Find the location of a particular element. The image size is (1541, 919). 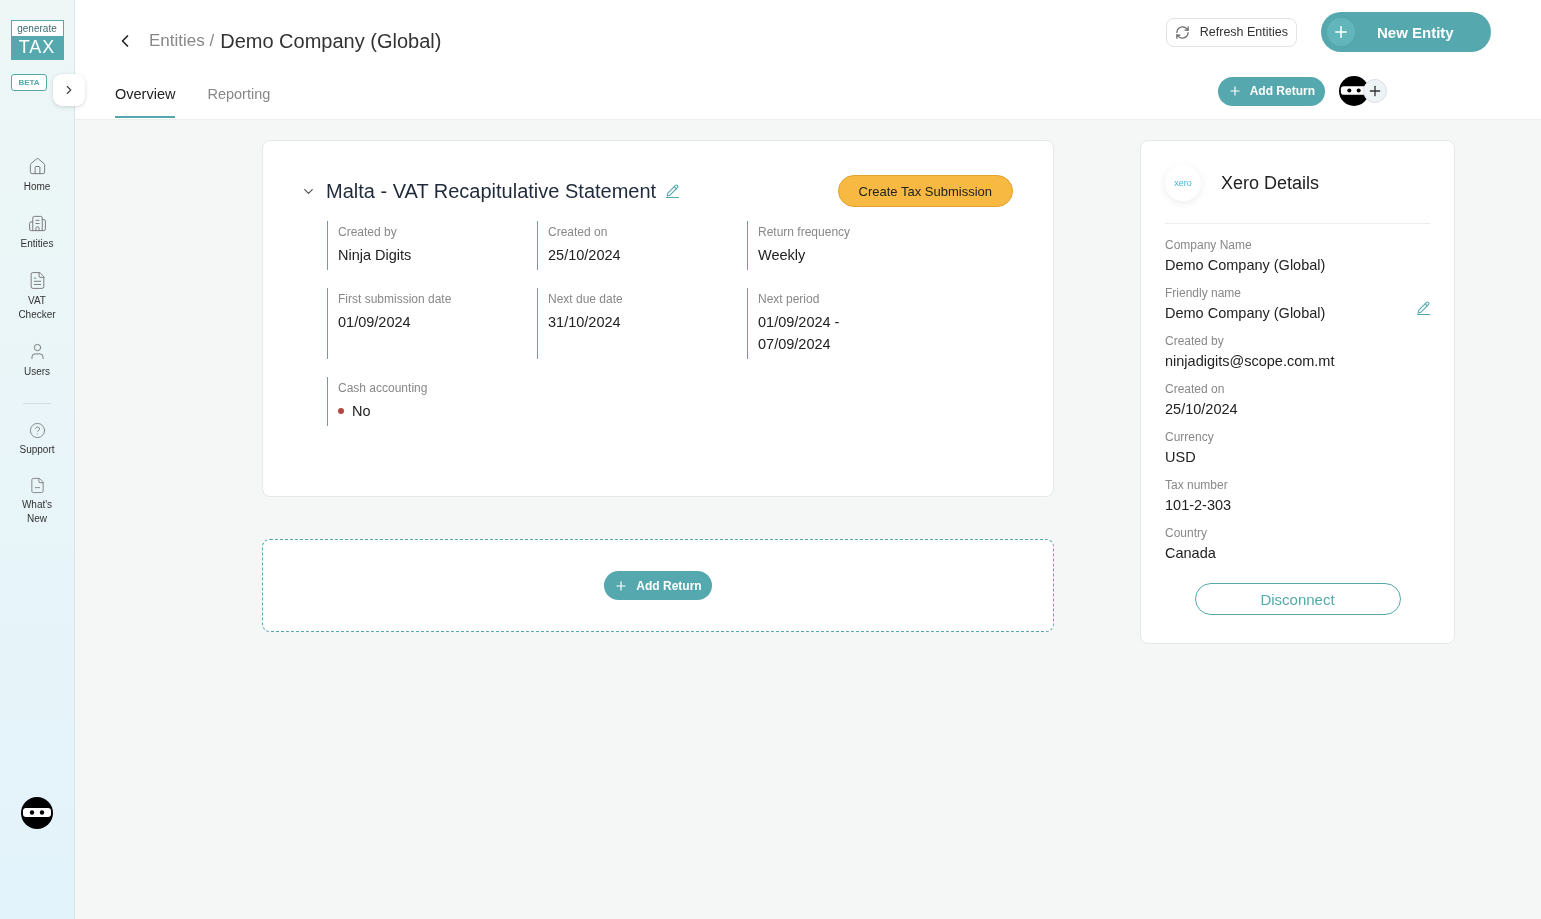

field-label: Currency is located at coordinates (1189, 437).